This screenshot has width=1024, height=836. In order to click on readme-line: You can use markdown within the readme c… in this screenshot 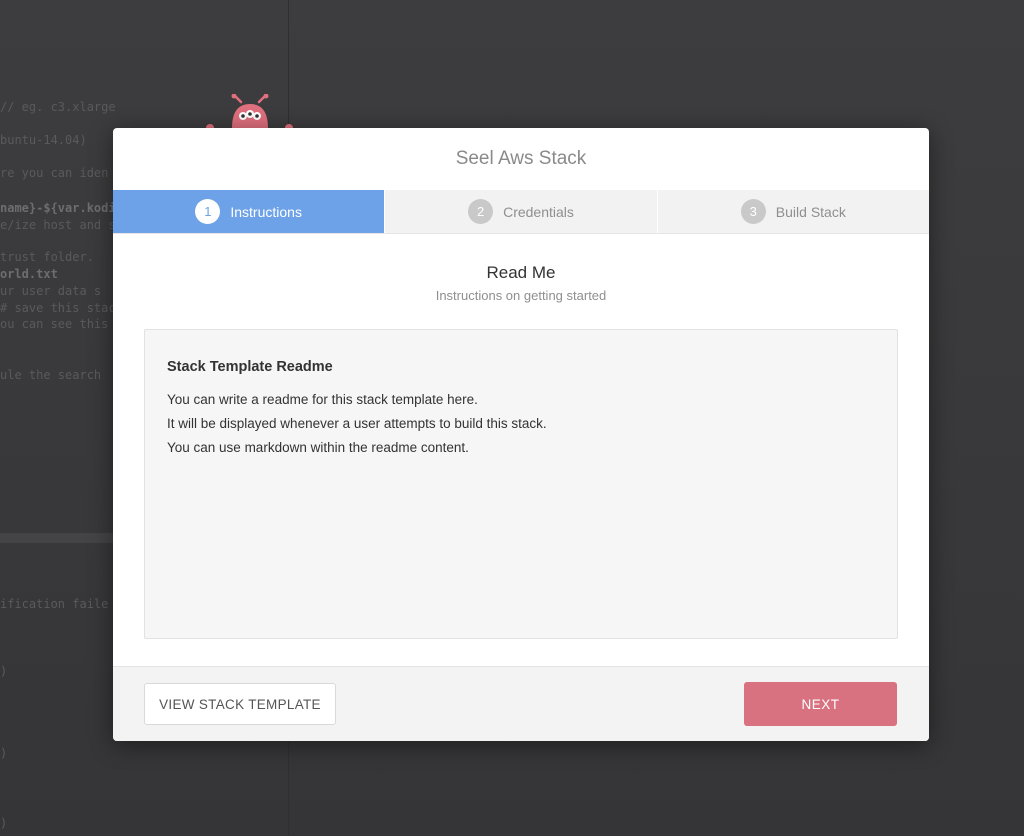, I will do `click(318, 447)`.